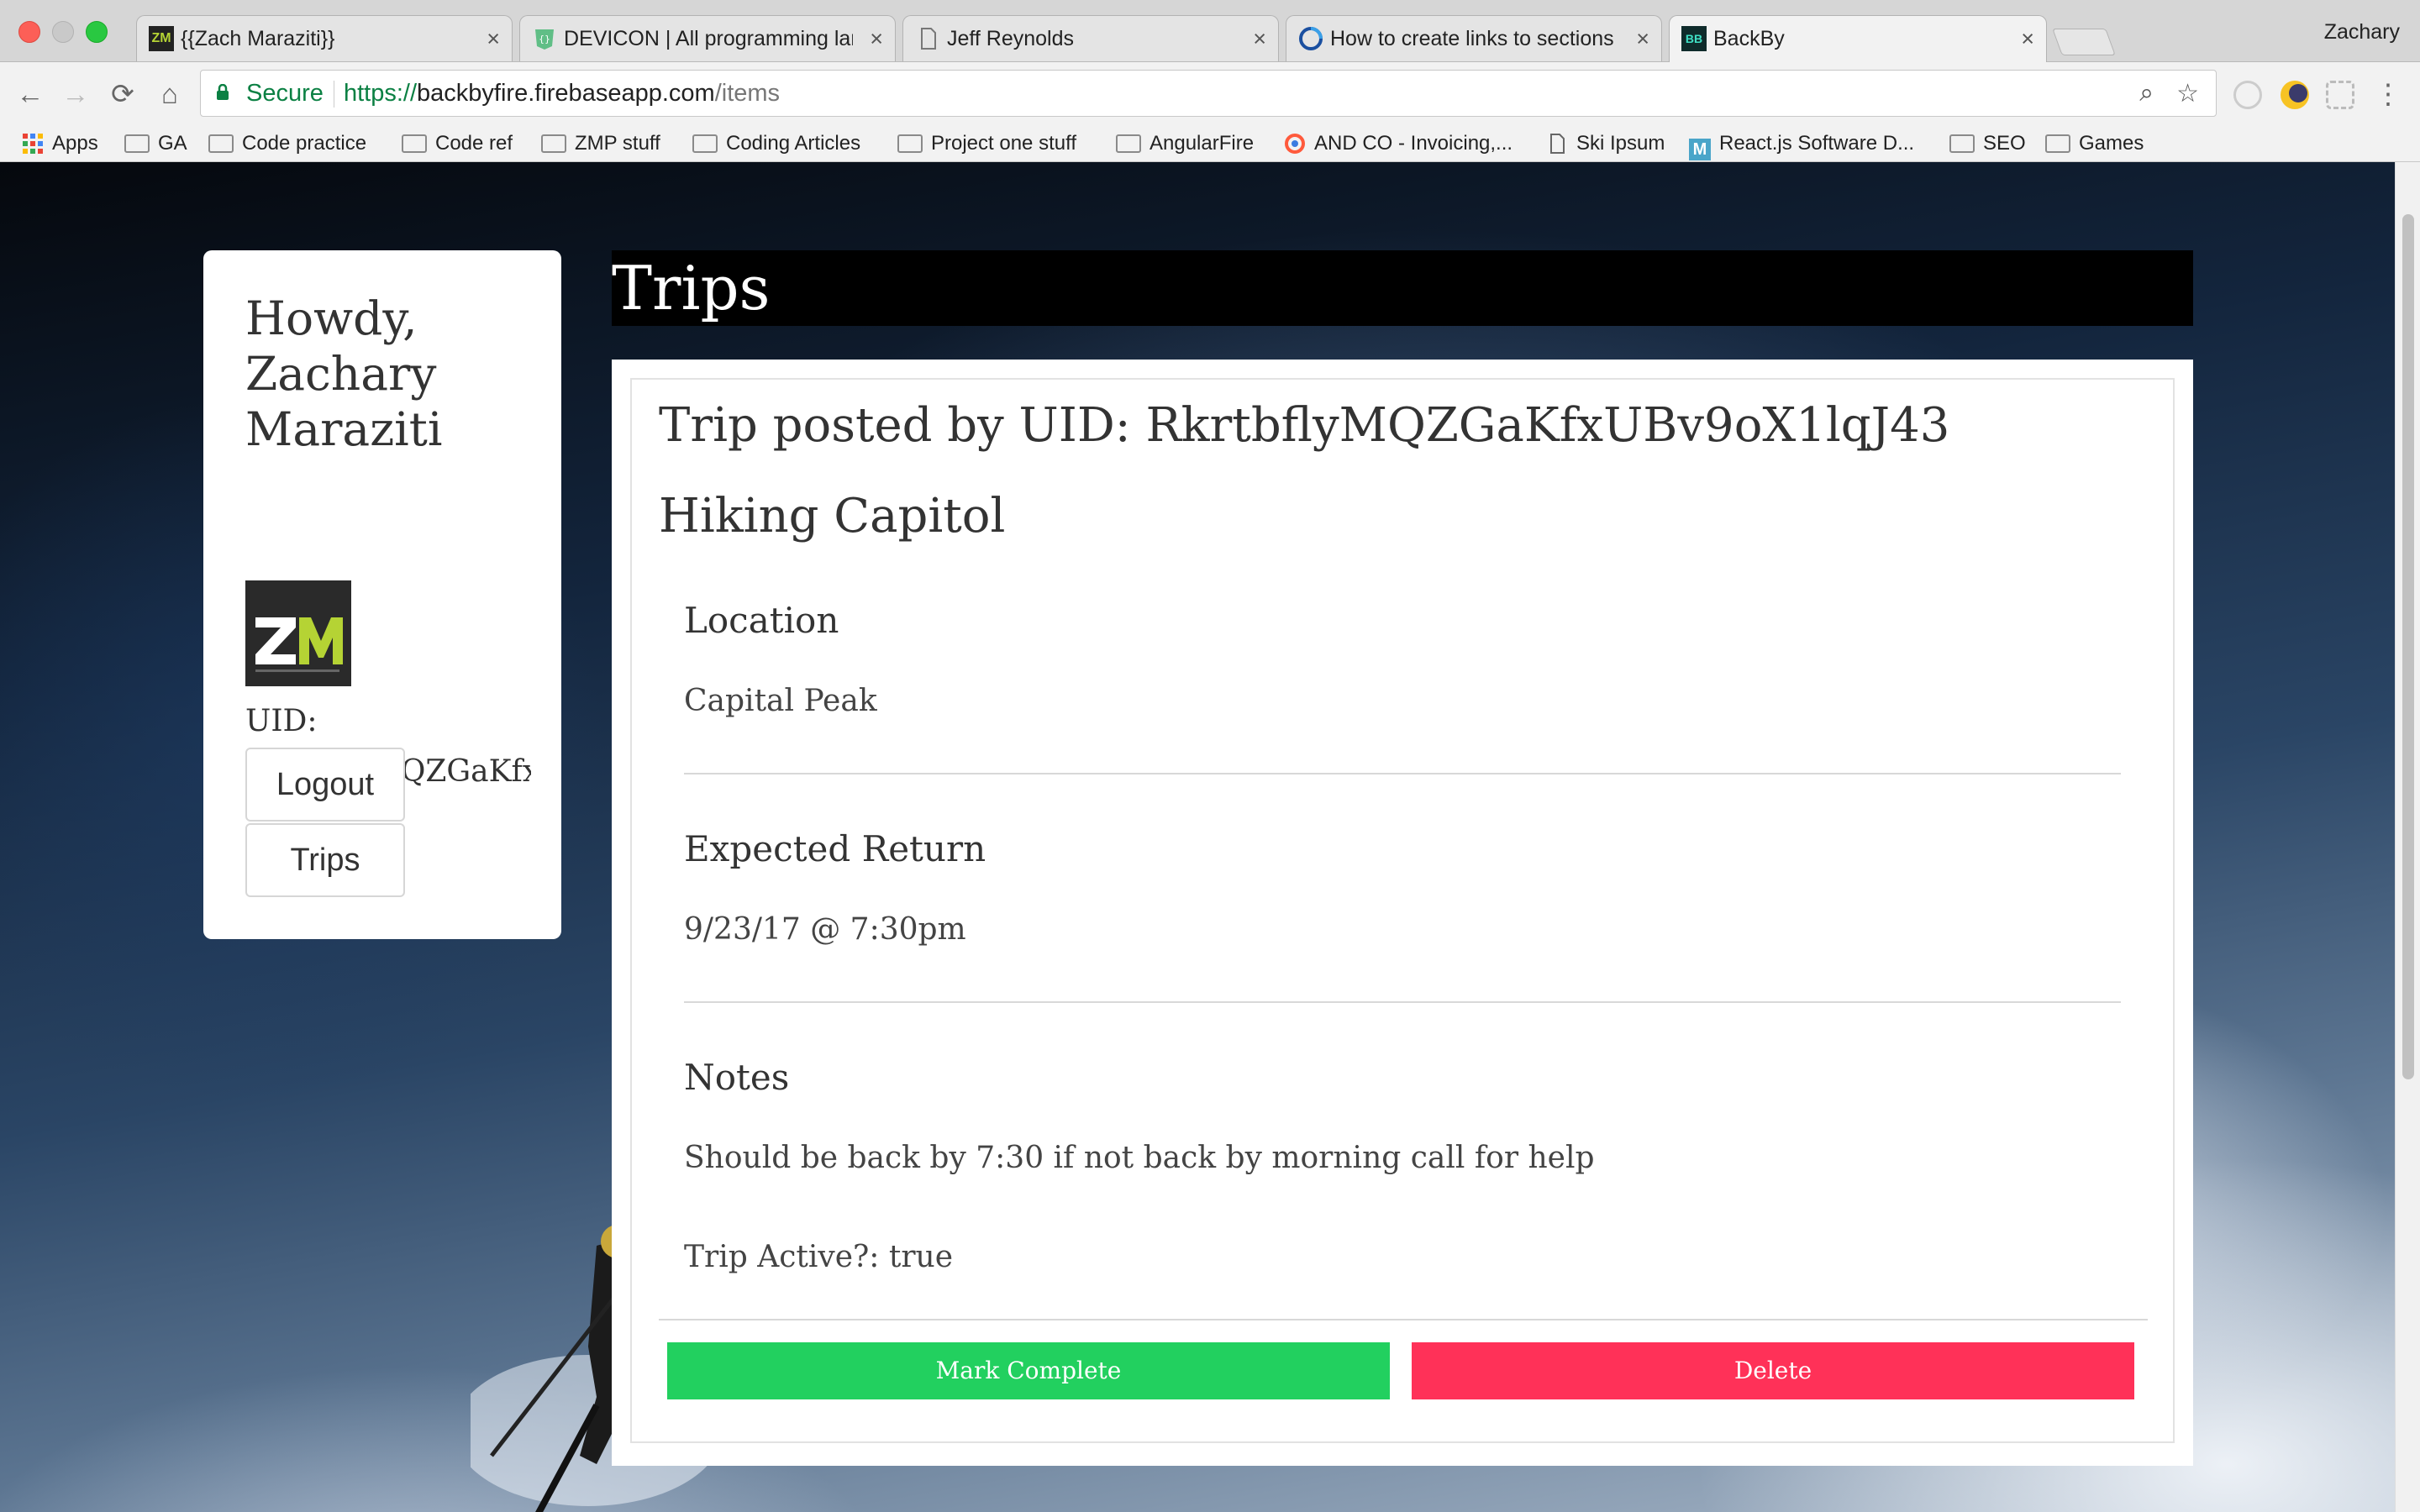 Image resolution: width=2420 pixels, height=1512 pixels. I want to click on url-text: https://backbyfire.firebaseapp.com/items, so click(562, 94).